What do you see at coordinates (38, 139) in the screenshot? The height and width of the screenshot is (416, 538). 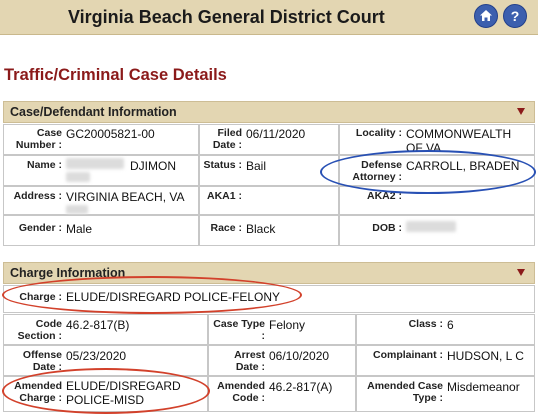 I see `case-number-label: Case Number :` at bounding box center [38, 139].